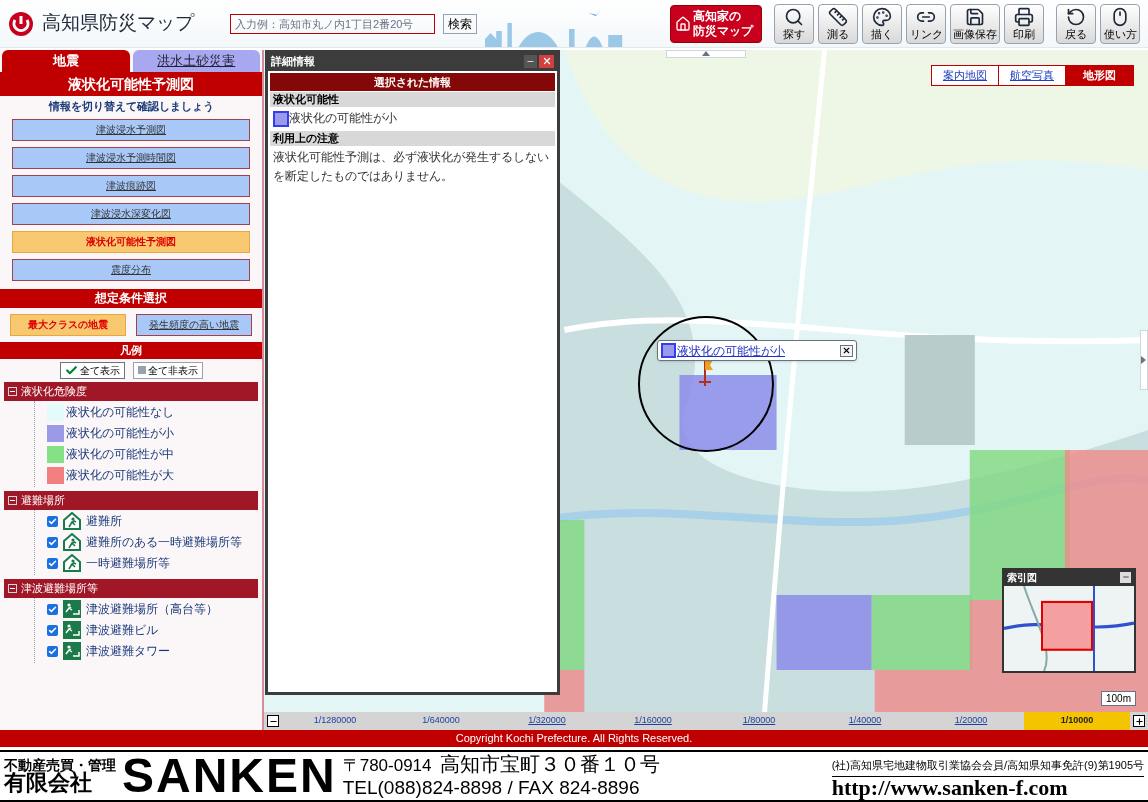 Image resolution: width=1148 pixels, height=802 pixels. I want to click on scale-option: 1/1280000, so click(335, 721).